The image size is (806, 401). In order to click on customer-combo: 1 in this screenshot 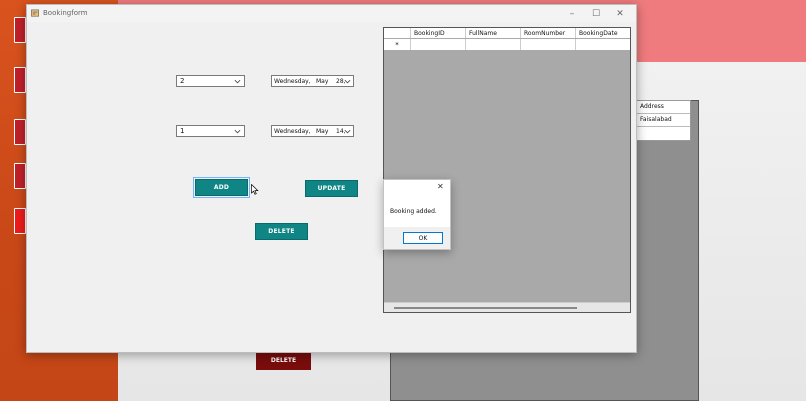, I will do `click(210, 131)`.